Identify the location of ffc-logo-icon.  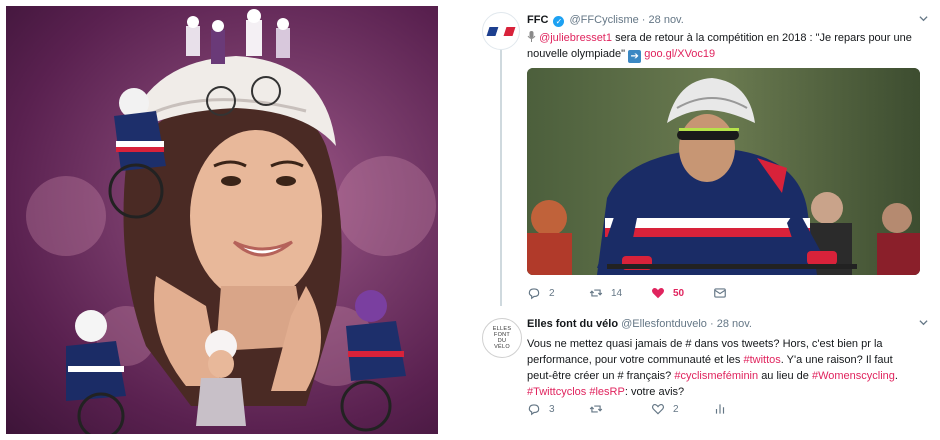
(501, 31).